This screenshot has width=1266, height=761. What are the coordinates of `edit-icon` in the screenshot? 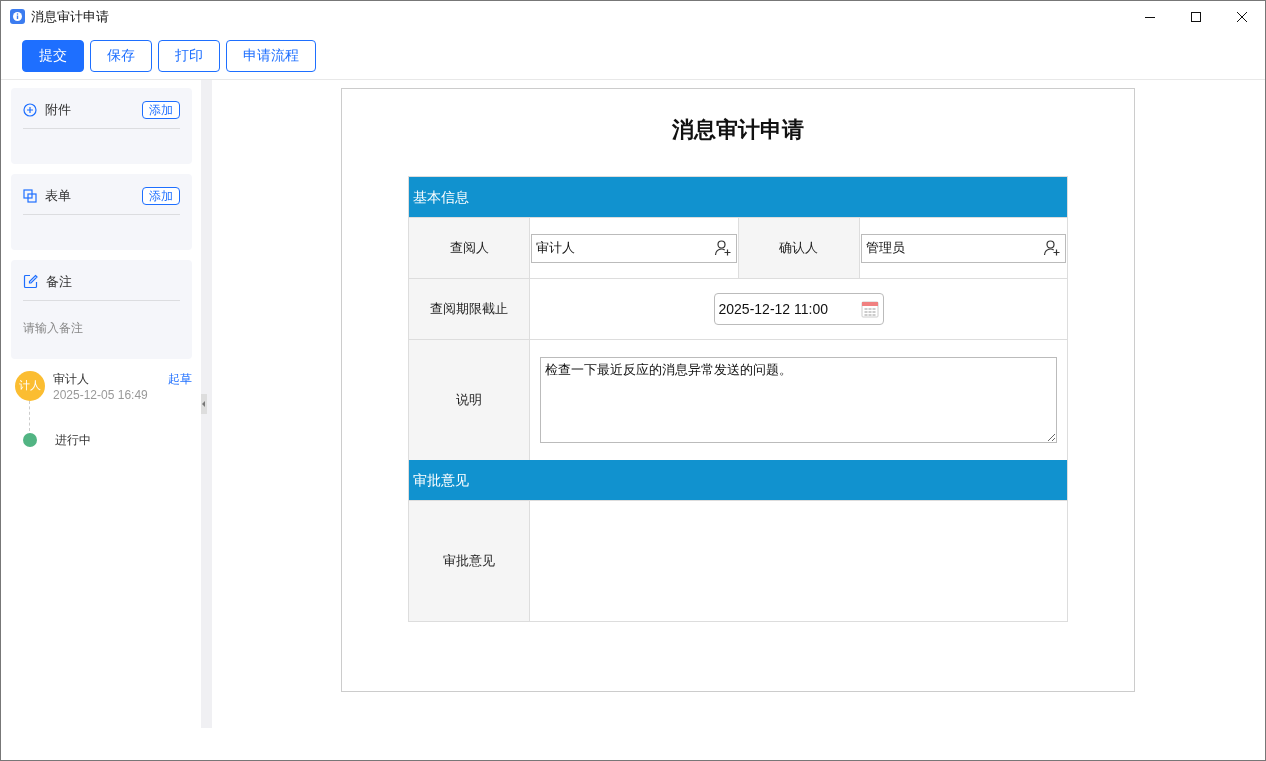 It's located at (30, 282).